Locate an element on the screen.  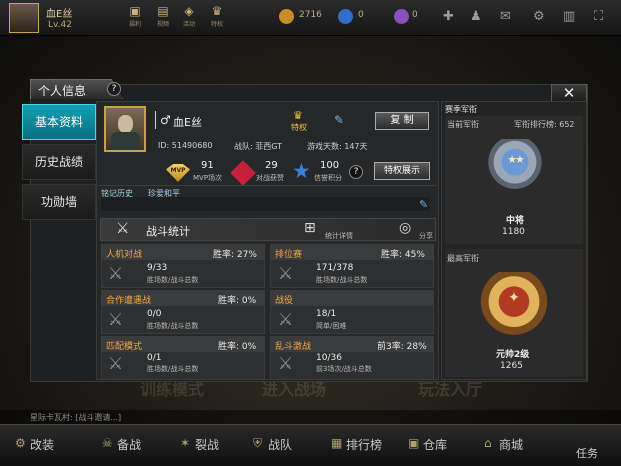
credit-star-icon: ★ is located at coordinates (301, 171).